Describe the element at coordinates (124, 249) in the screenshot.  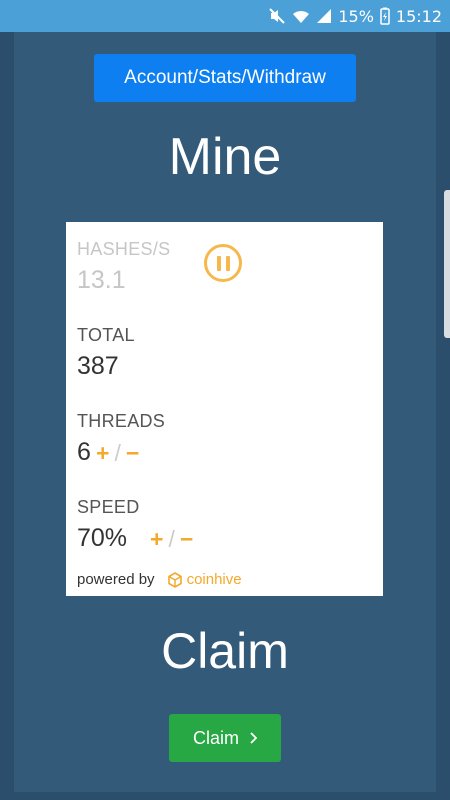
I see `hashes-label: HASHES/S` at that location.